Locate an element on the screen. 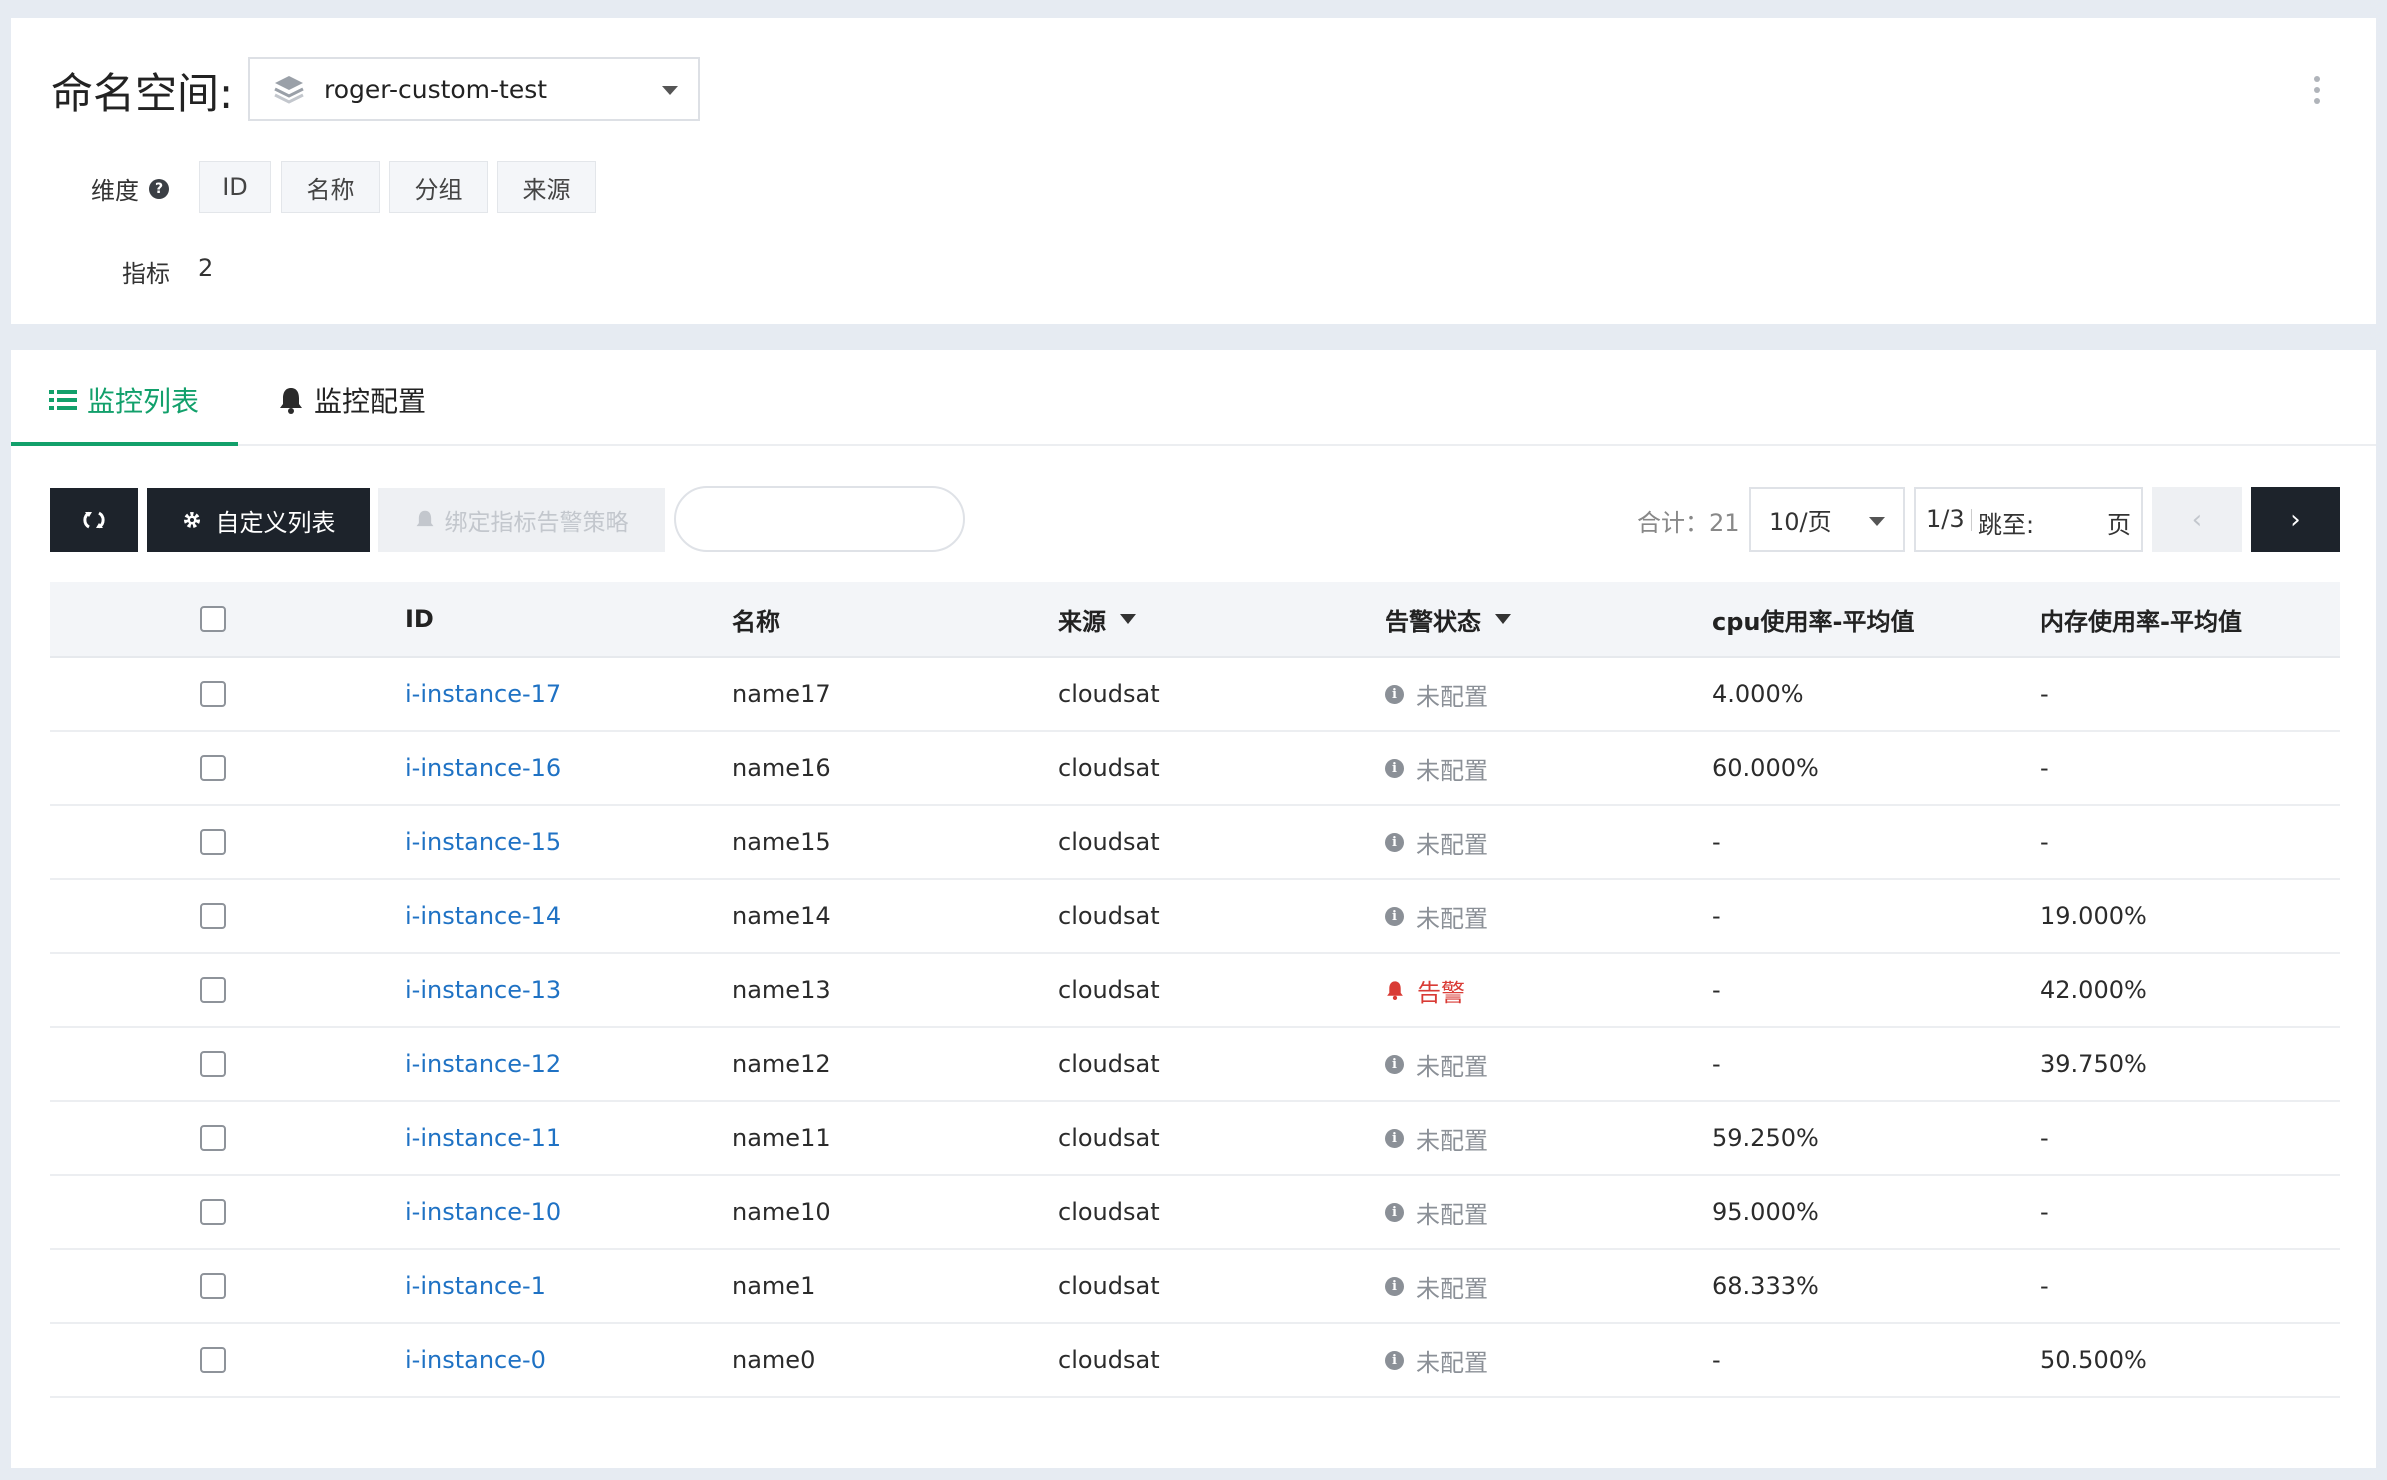 Image resolution: width=2387 pixels, height=1480 pixels. customize-list-button: 自定义列表 is located at coordinates (258, 520).